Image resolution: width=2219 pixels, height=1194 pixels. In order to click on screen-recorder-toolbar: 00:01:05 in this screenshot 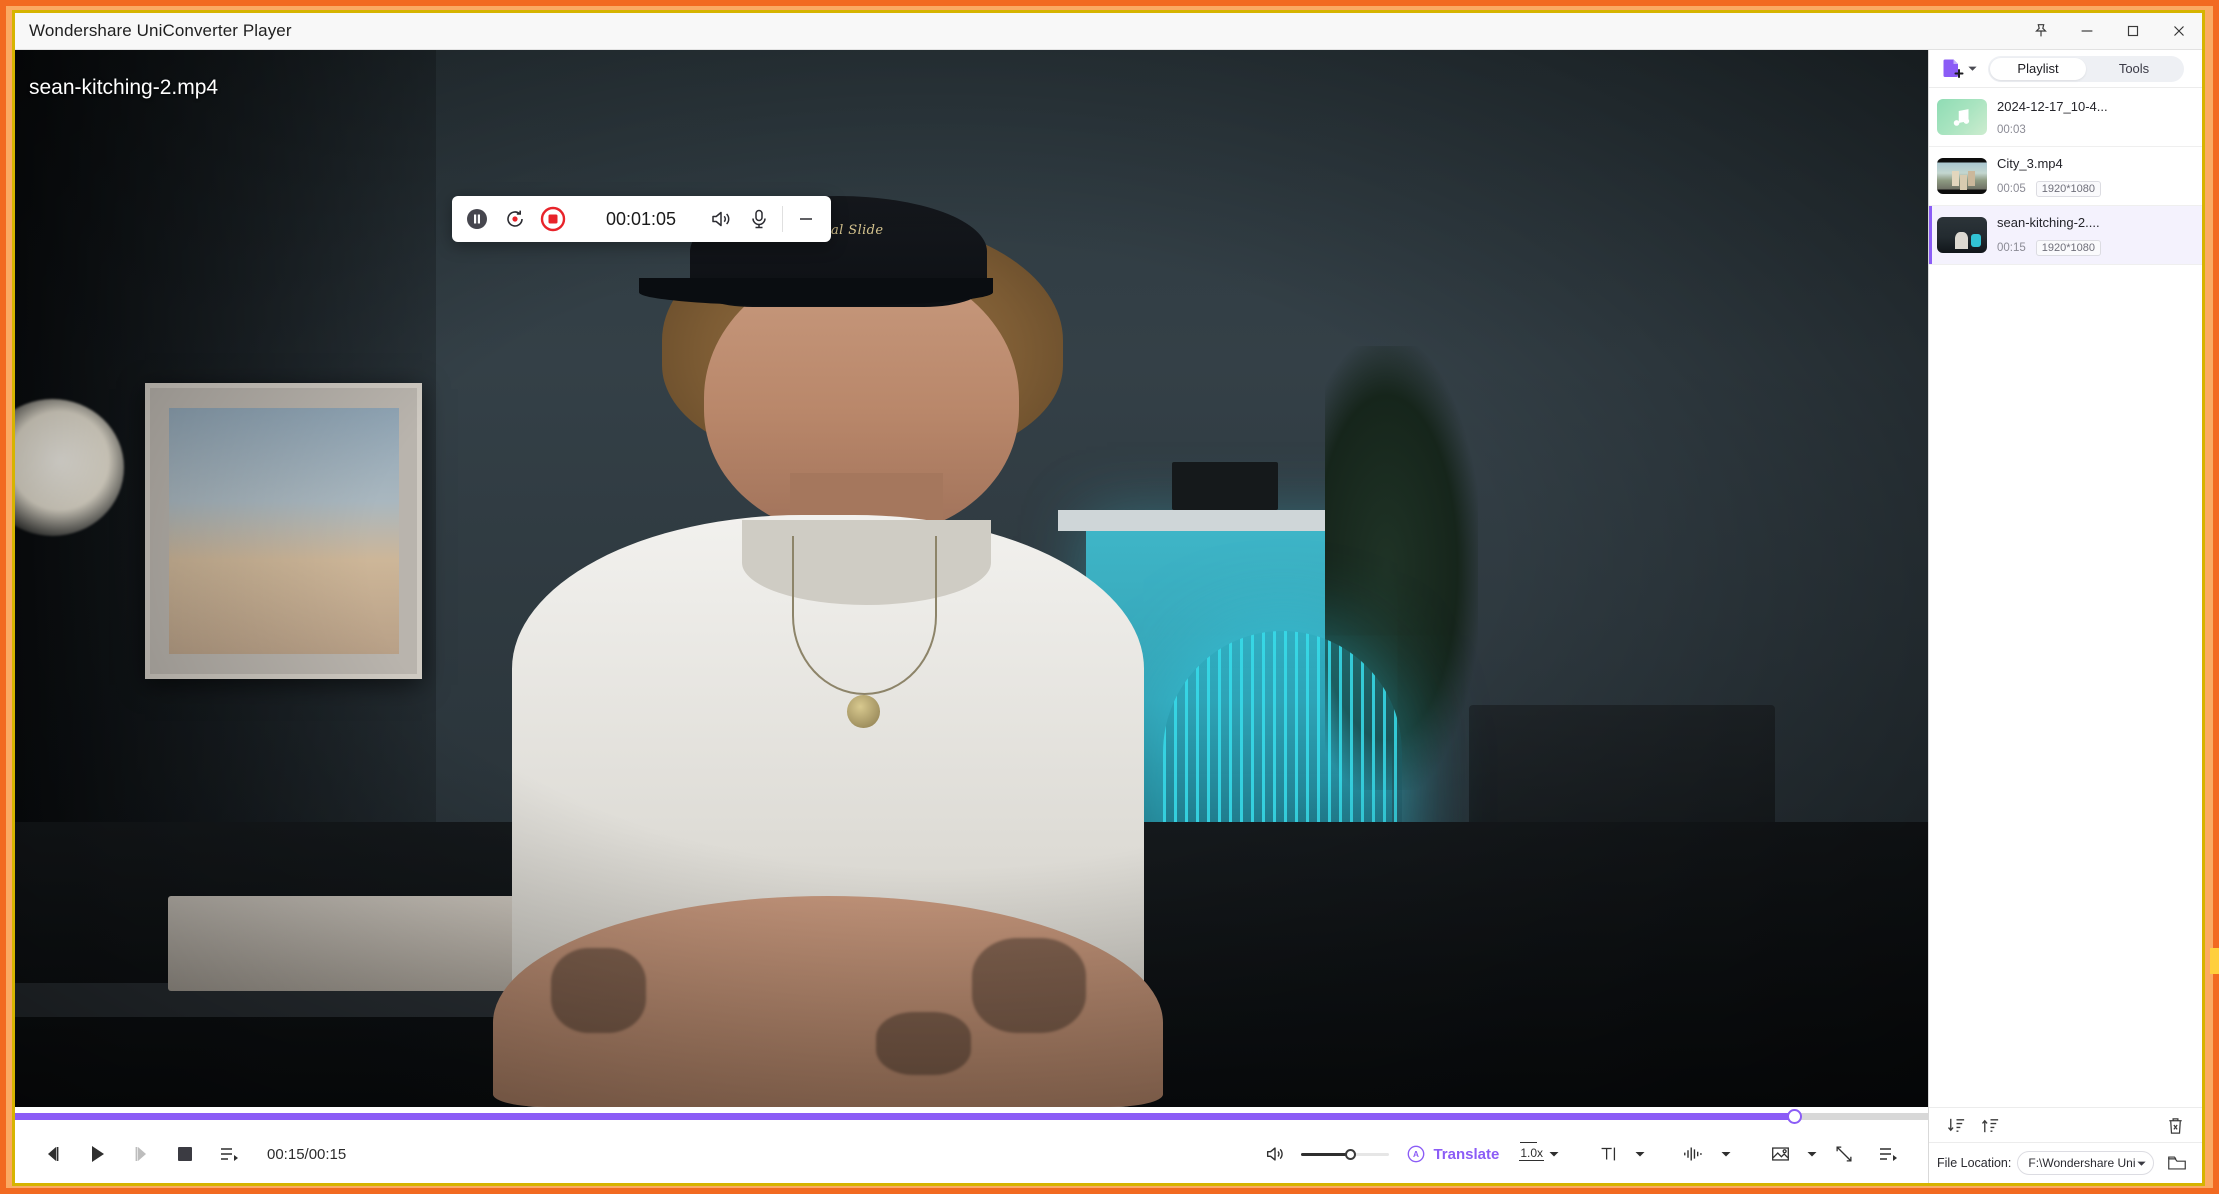, I will do `click(642, 219)`.